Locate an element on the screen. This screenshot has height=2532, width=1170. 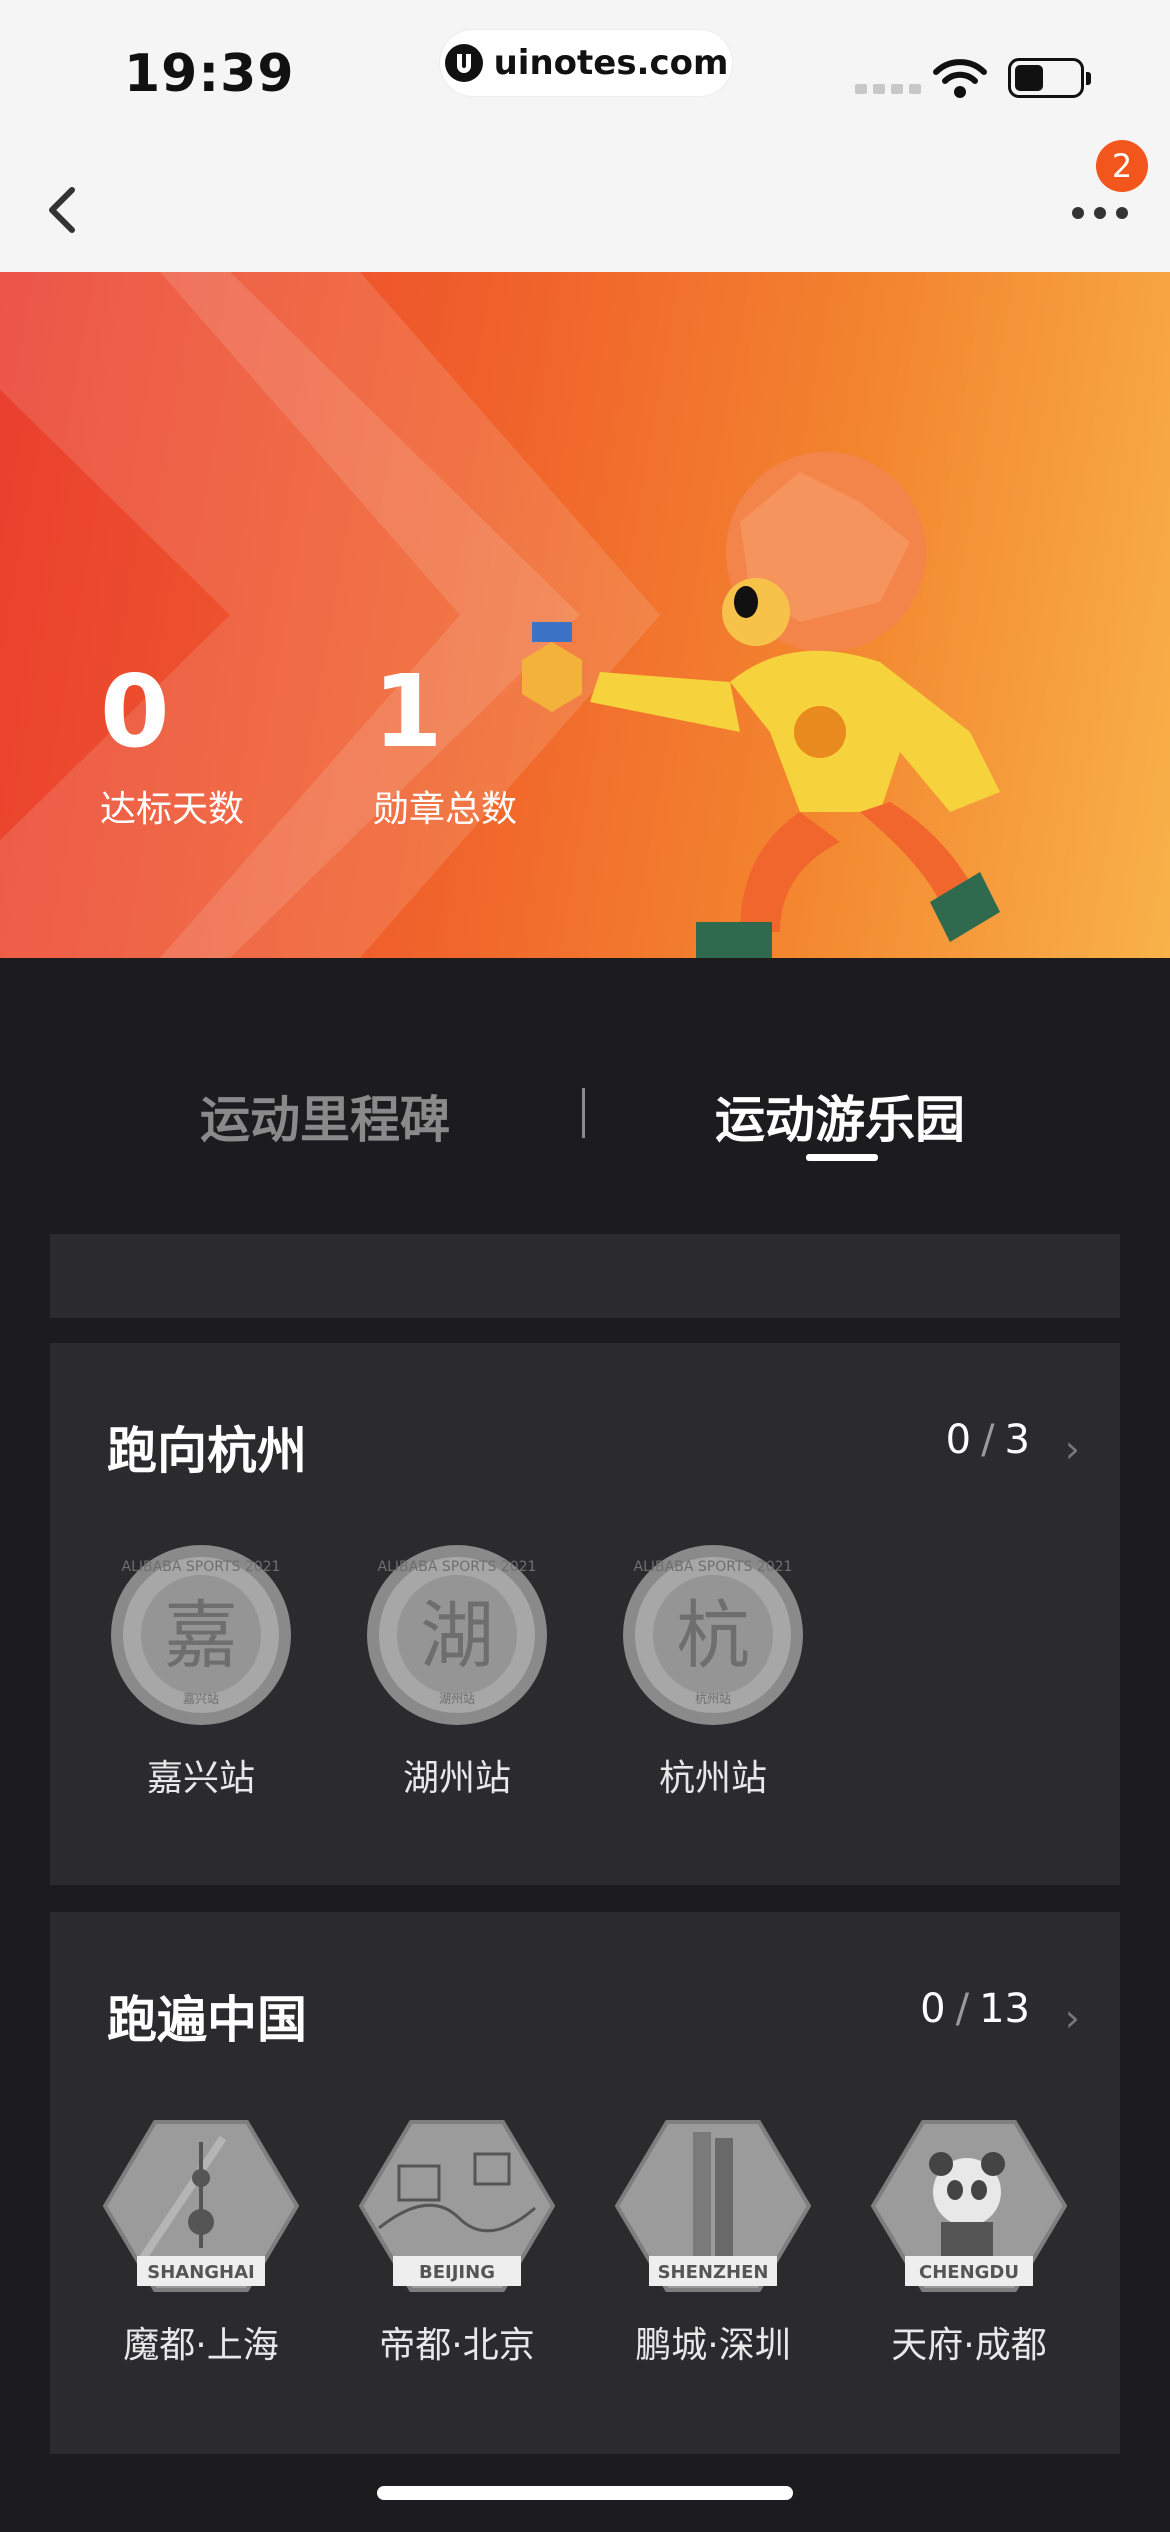
url-pill: uinotes.com is located at coordinates (586, 63).